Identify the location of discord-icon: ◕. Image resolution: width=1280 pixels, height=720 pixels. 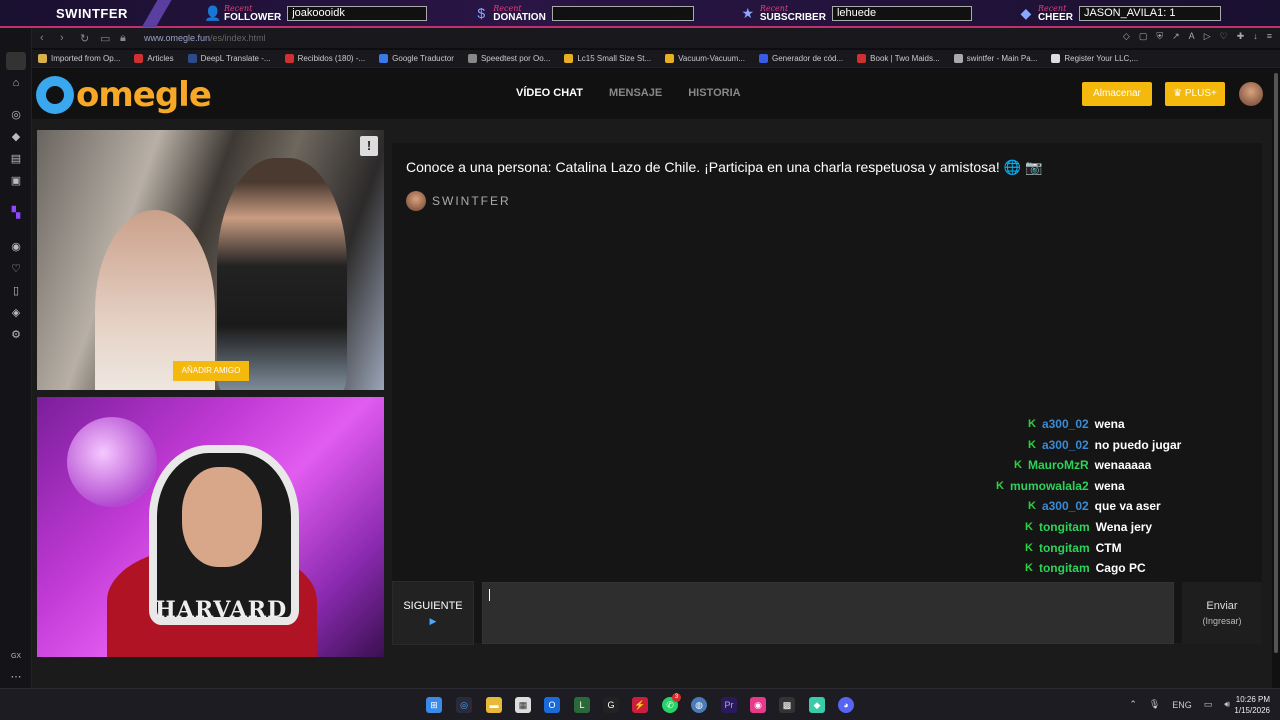
(846, 705).